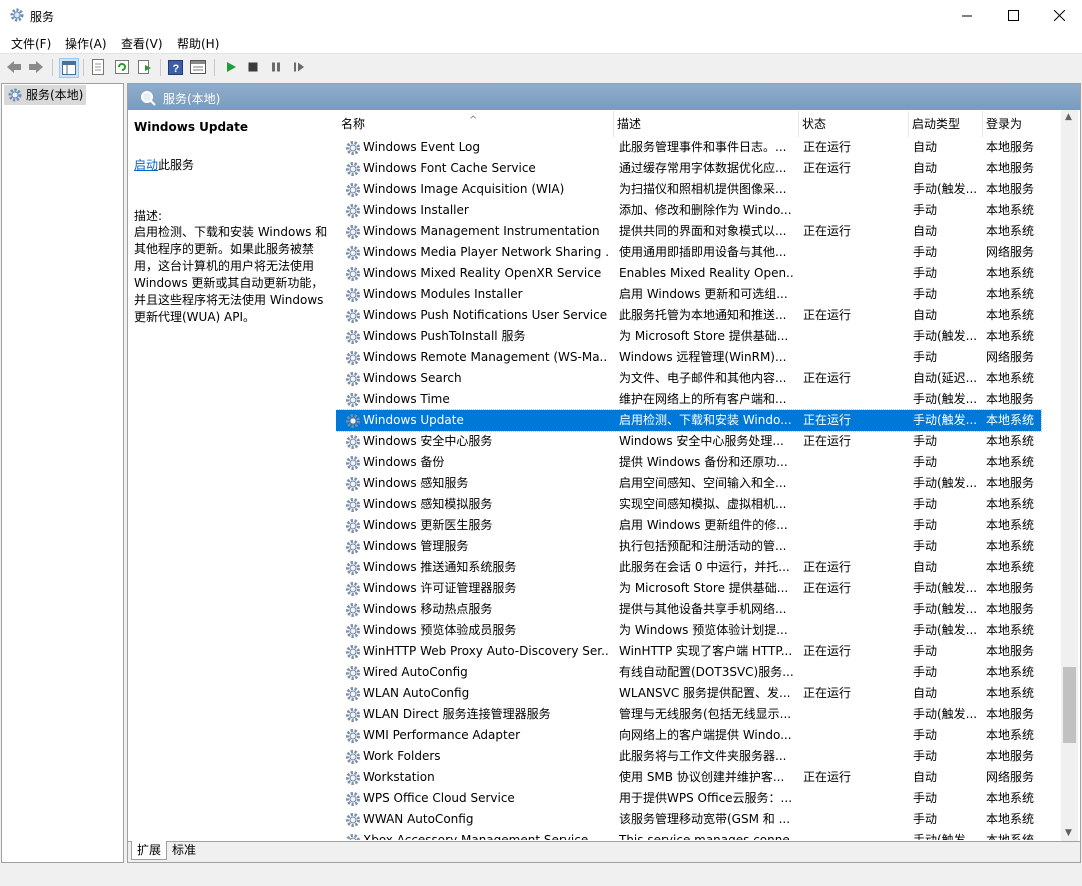  Describe the element at coordinates (476, 124) in the screenshot. I see `column-header-name: 名称 ^` at that location.